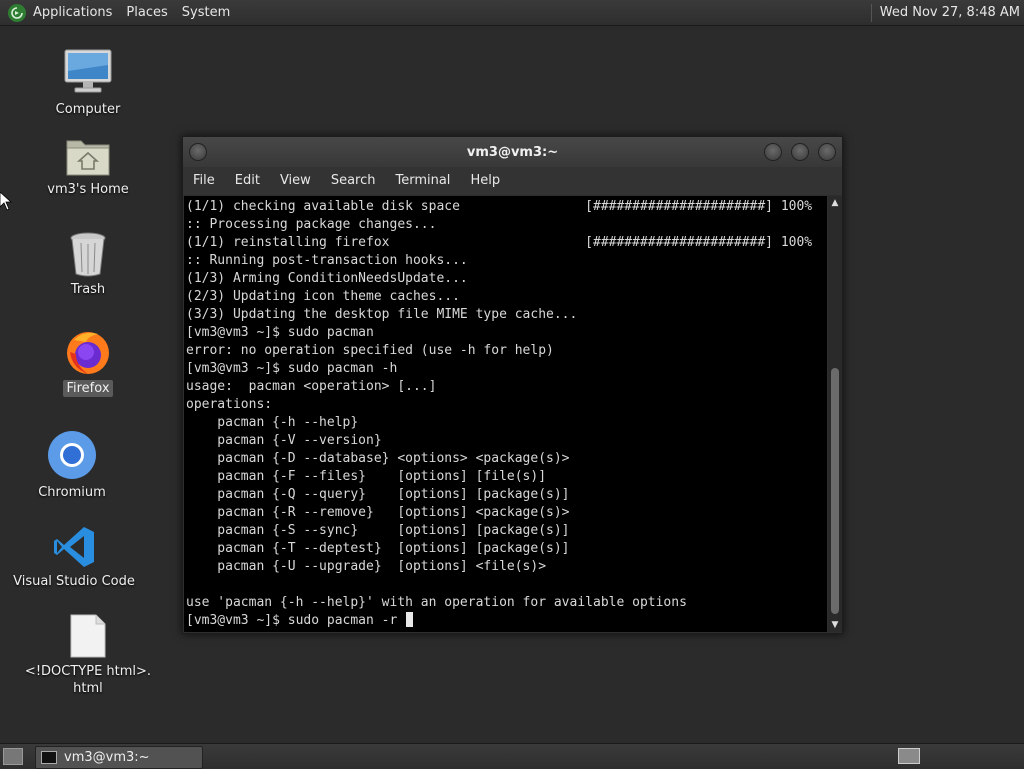 This screenshot has height=769, width=1024. I want to click on terminal-icon, so click(49, 757).